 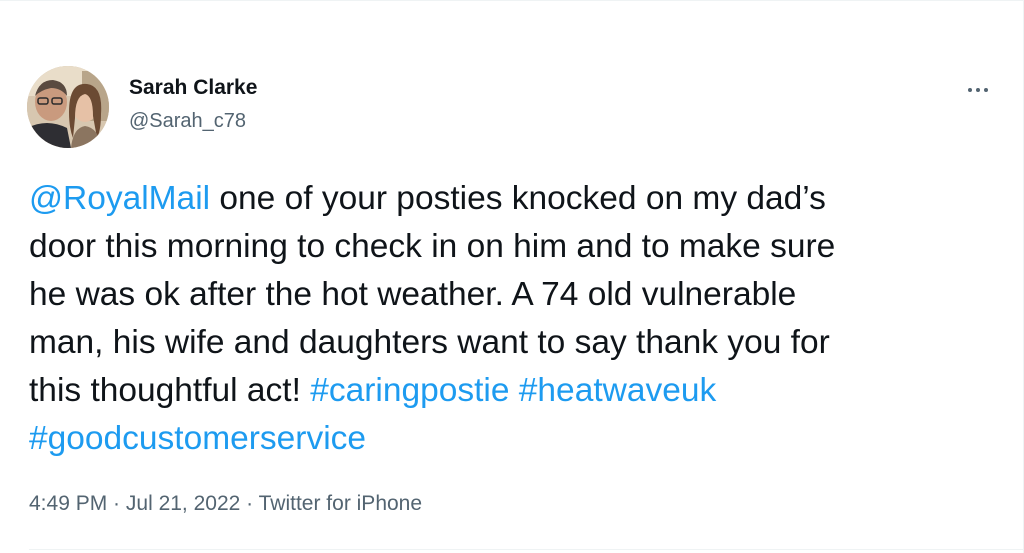 I want to click on hashtag-heatwaveuk: #heatwaveuk, so click(x=617, y=390).